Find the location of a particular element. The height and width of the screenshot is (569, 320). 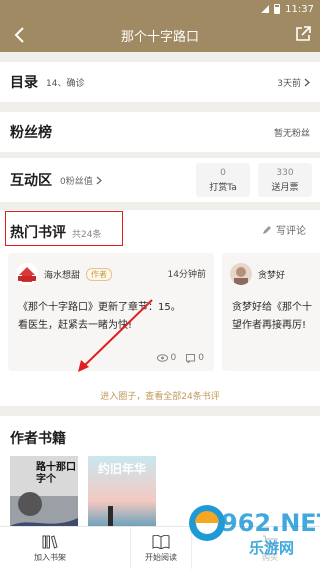

page-title: 那个十字路口 is located at coordinates (159, 37).